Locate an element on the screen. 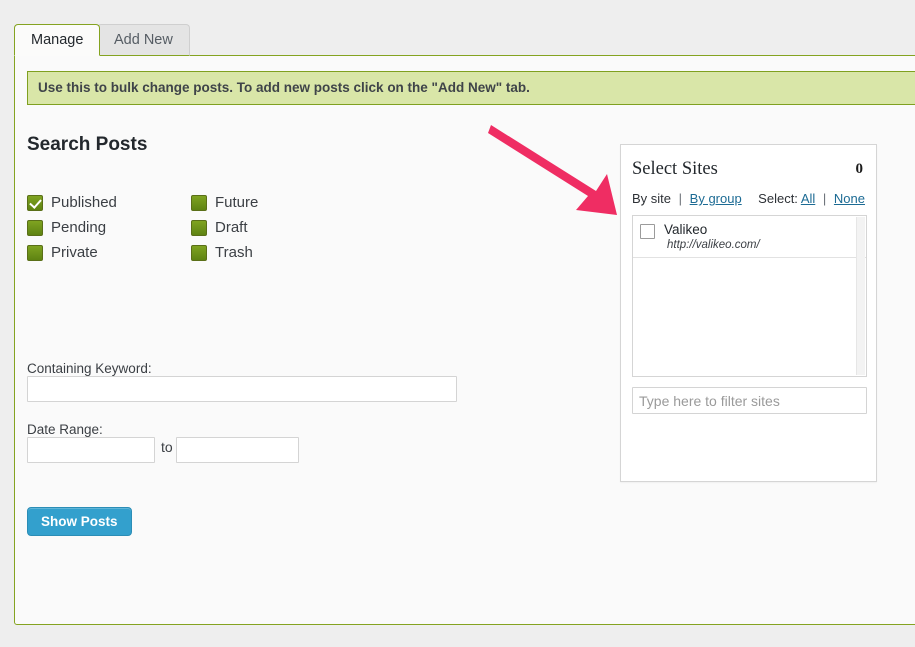 The width and height of the screenshot is (915, 647). status-checkbox-private: Private is located at coordinates (62, 252).